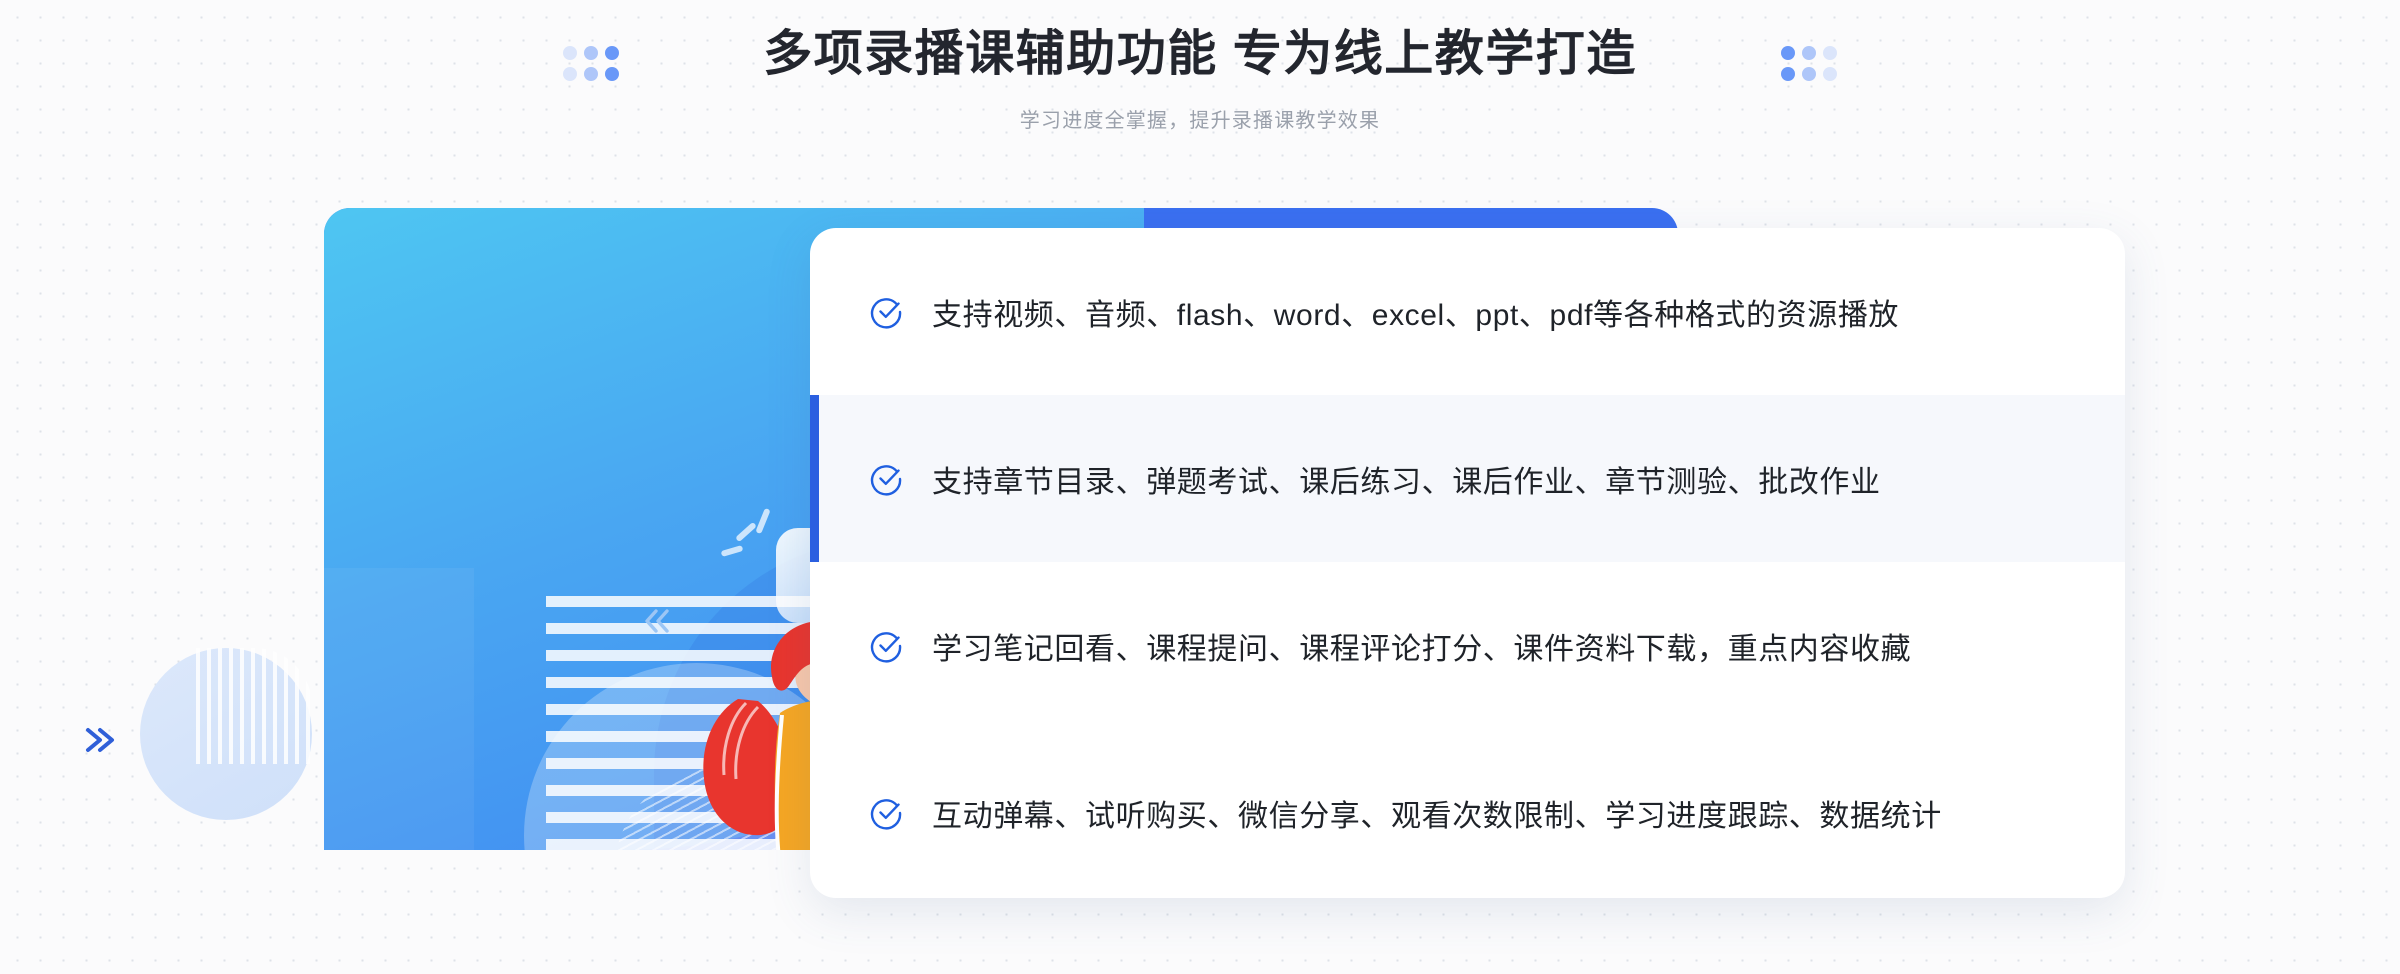  I want to click on feature-text: 学习笔记回看、课程提问、课程评论打分、课件资料下载，重点内容收藏, so click(1422, 649).